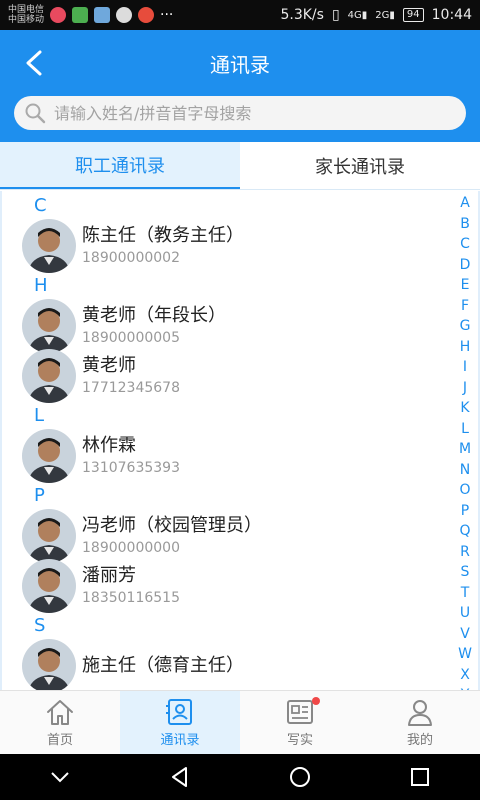  Describe the element at coordinates (179, 712) in the screenshot. I see `contacts-icon` at that location.